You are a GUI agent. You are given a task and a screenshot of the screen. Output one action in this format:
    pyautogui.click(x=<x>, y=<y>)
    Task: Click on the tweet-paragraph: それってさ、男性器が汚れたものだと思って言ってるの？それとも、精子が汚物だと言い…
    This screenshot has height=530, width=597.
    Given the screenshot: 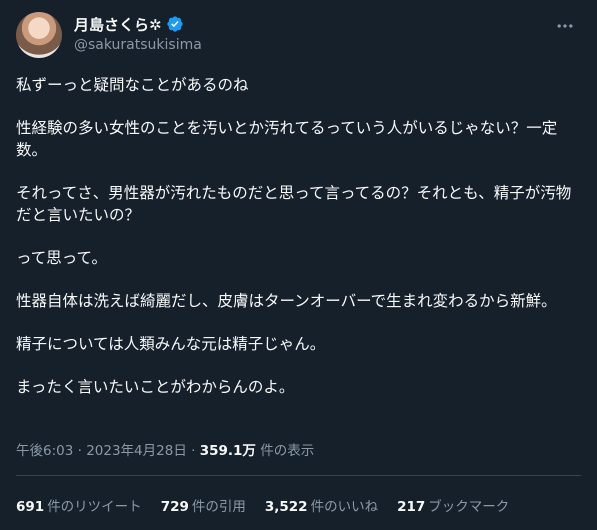 What is the action you would take?
    pyautogui.click(x=294, y=204)
    